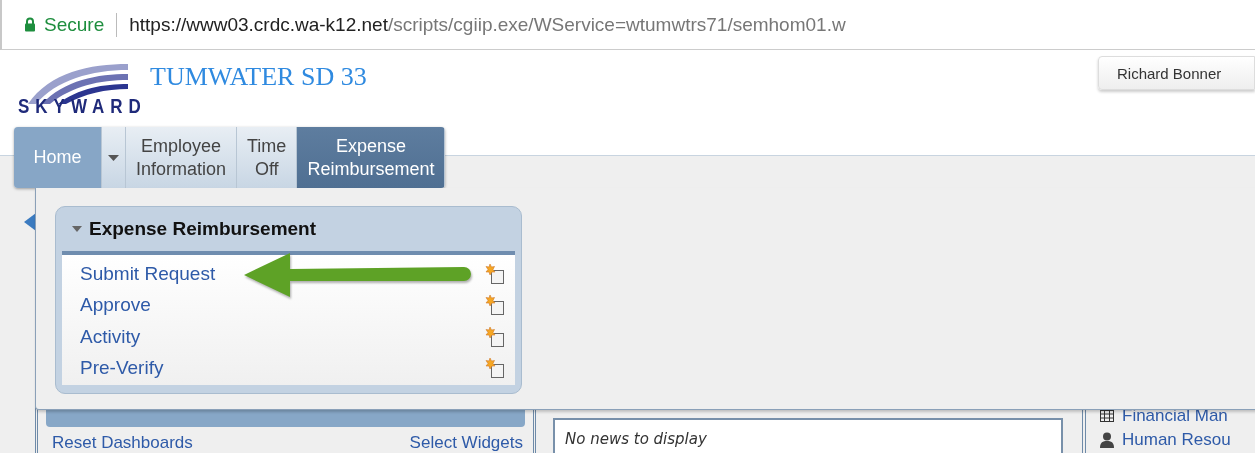 The height and width of the screenshot is (453, 1255). Describe the element at coordinates (122, 443) in the screenshot. I see `dashboard-link: Reset Dashboards` at that location.